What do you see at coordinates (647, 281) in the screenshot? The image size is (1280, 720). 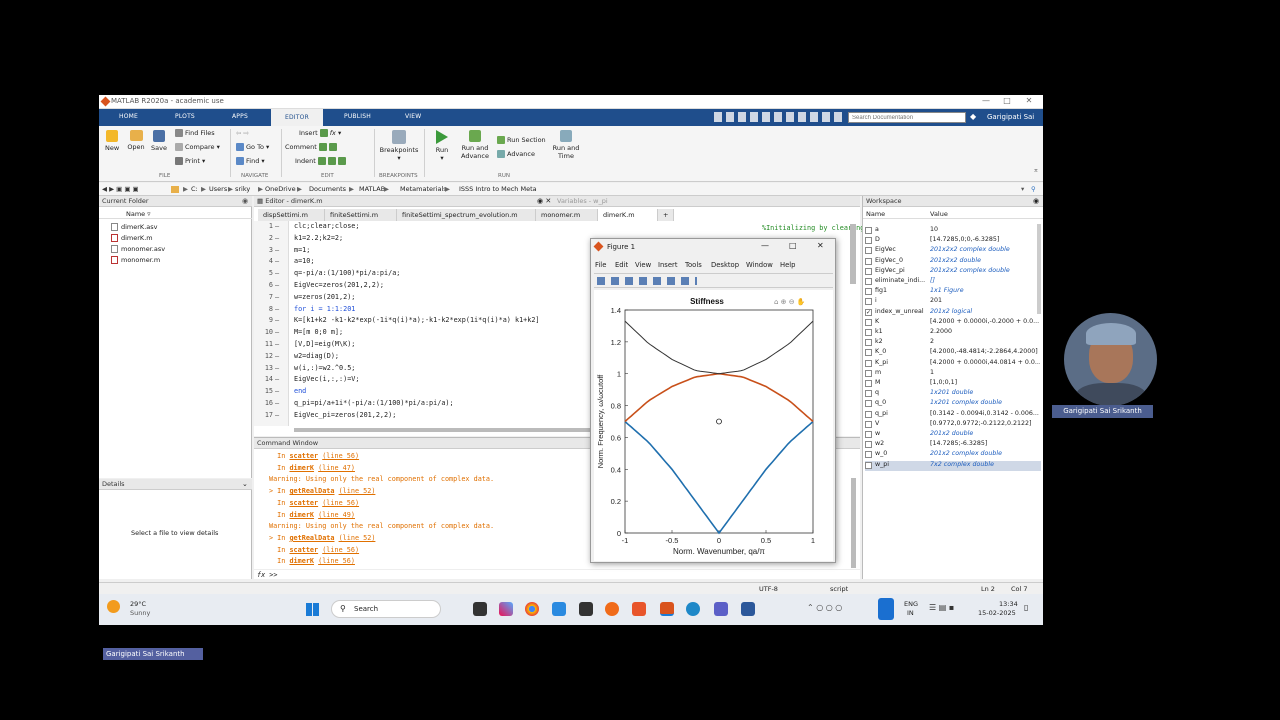 I see `toolbar-icons` at bounding box center [647, 281].